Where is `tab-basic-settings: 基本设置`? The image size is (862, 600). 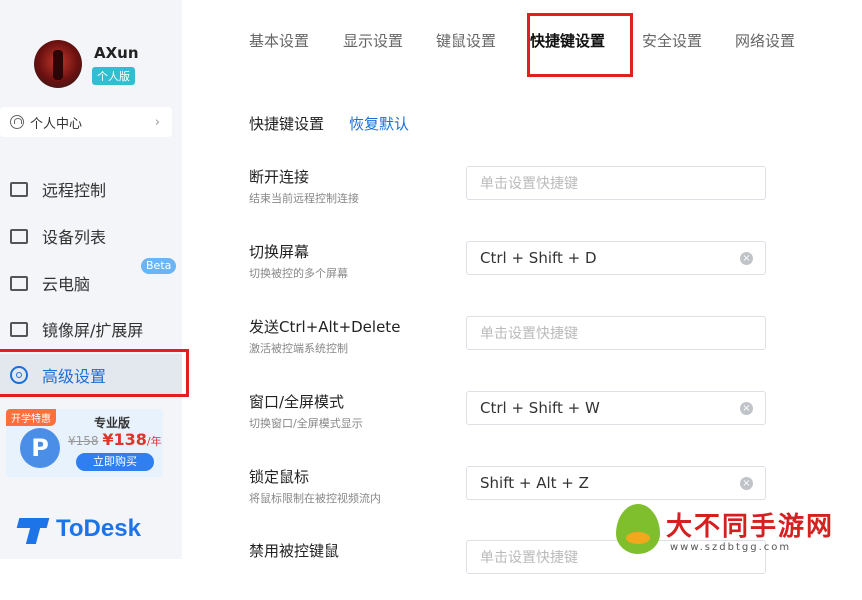
tab-basic-settings: 基本设置 is located at coordinates (279, 40).